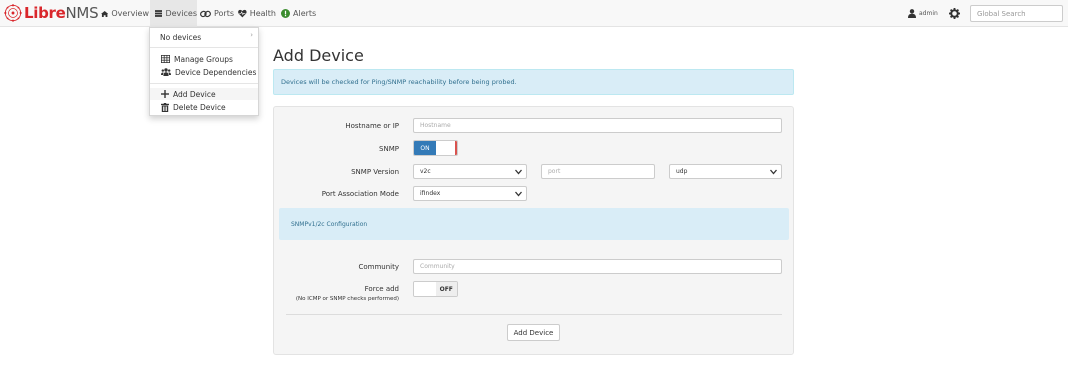 This screenshot has height=367, width=1068. I want to click on global-search-input, so click(1016, 13).